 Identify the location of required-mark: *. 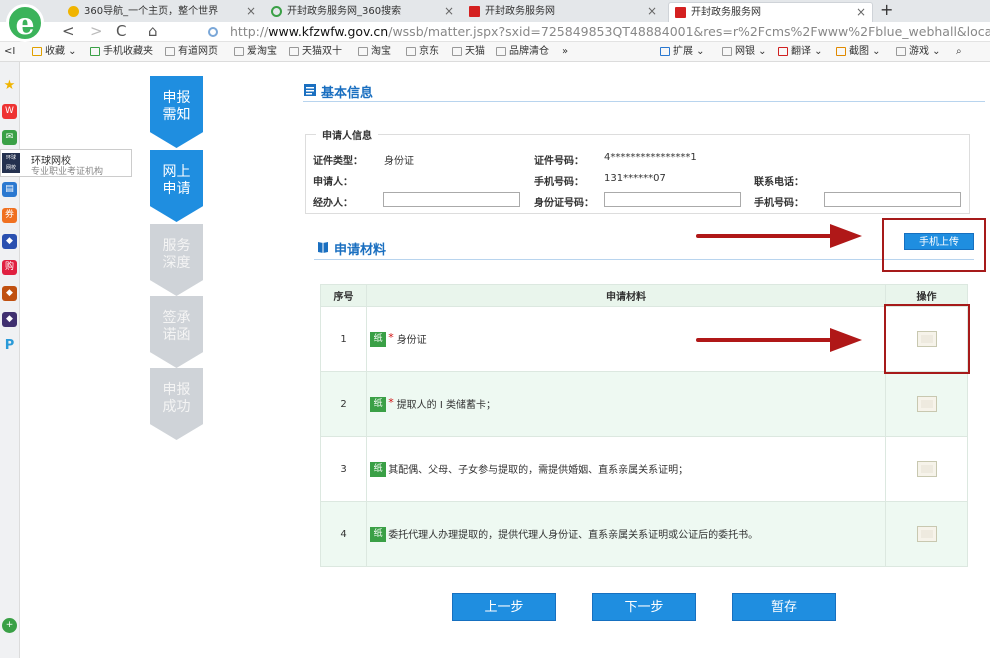
(391, 337).